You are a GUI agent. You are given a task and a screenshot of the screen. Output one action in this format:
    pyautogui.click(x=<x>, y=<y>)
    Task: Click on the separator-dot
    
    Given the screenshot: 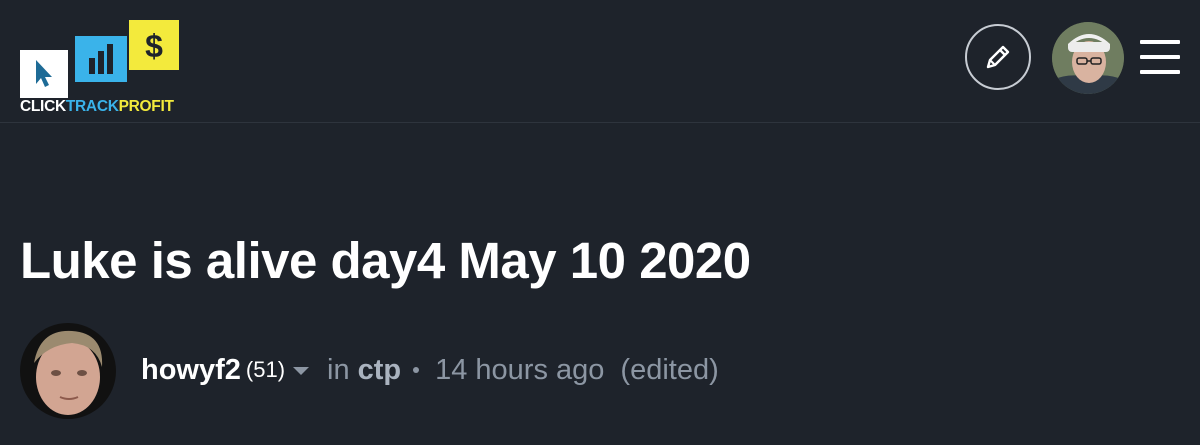 What is the action you would take?
    pyautogui.click(x=416, y=370)
    